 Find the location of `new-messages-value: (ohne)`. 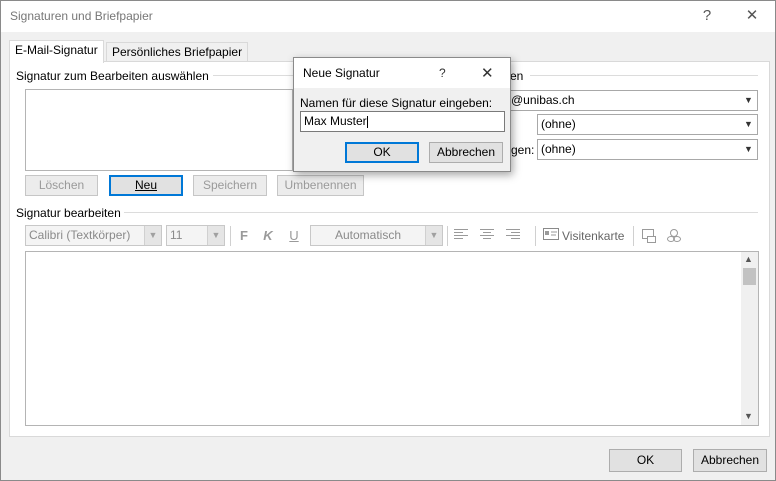

new-messages-value: (ohne) is located at coordinates (558, 124).